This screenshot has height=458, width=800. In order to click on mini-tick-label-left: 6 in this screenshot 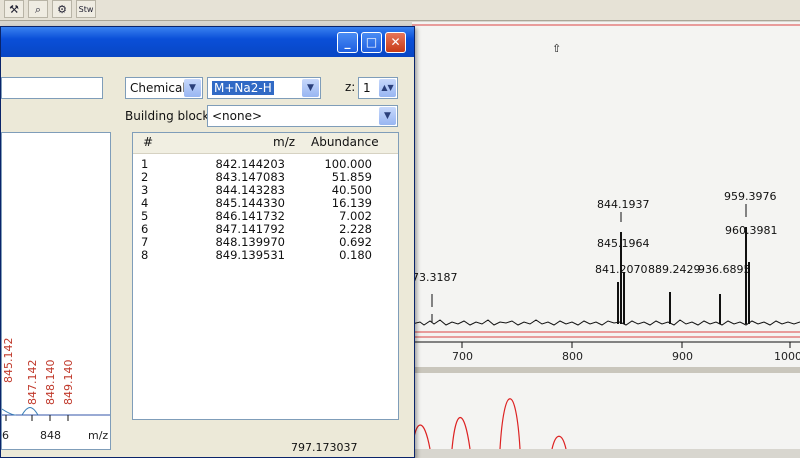, I will do `click(5, 435)`.